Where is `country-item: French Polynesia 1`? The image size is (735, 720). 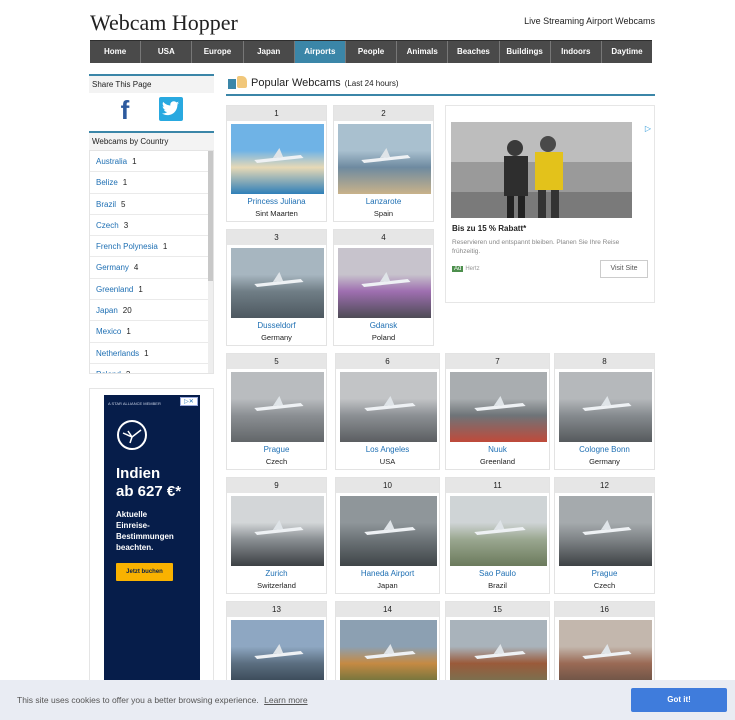 country-item: French Polynesia 1 is located at coordinates (149, 247).